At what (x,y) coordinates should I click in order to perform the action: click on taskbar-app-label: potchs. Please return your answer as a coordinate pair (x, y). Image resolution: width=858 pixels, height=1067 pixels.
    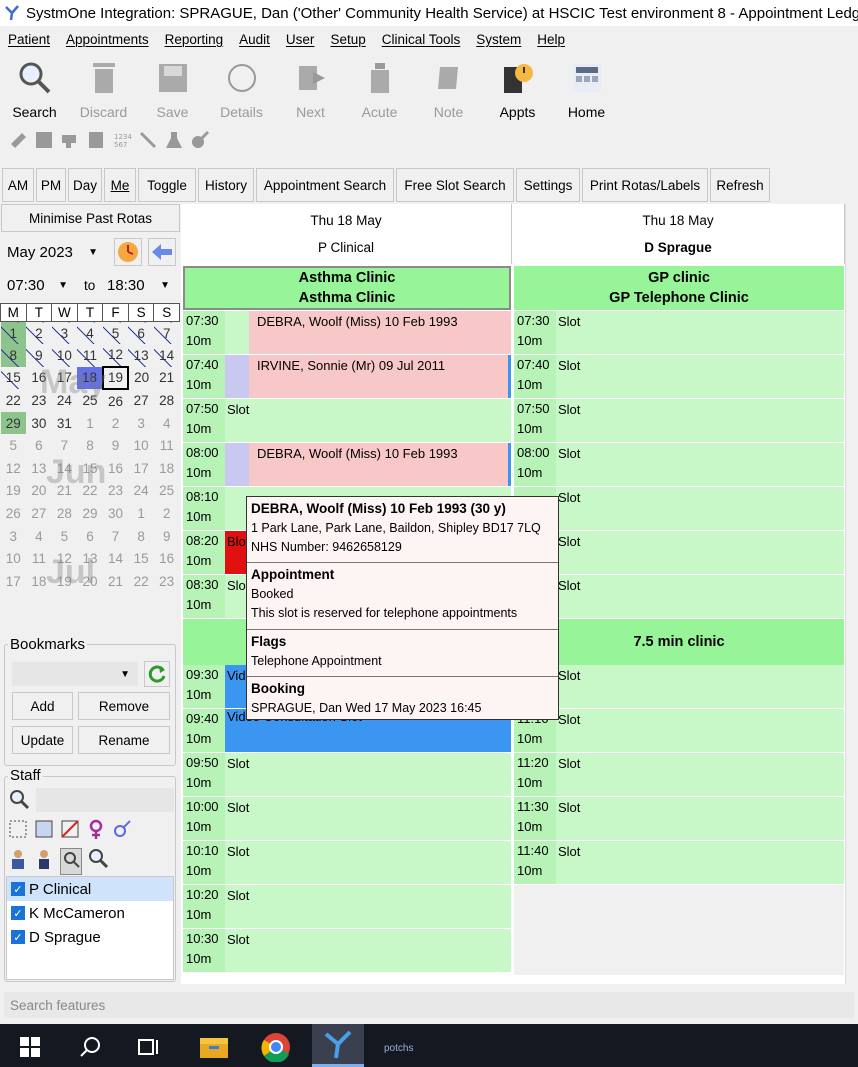
    Looking at the image, I should click on (398, 1048).